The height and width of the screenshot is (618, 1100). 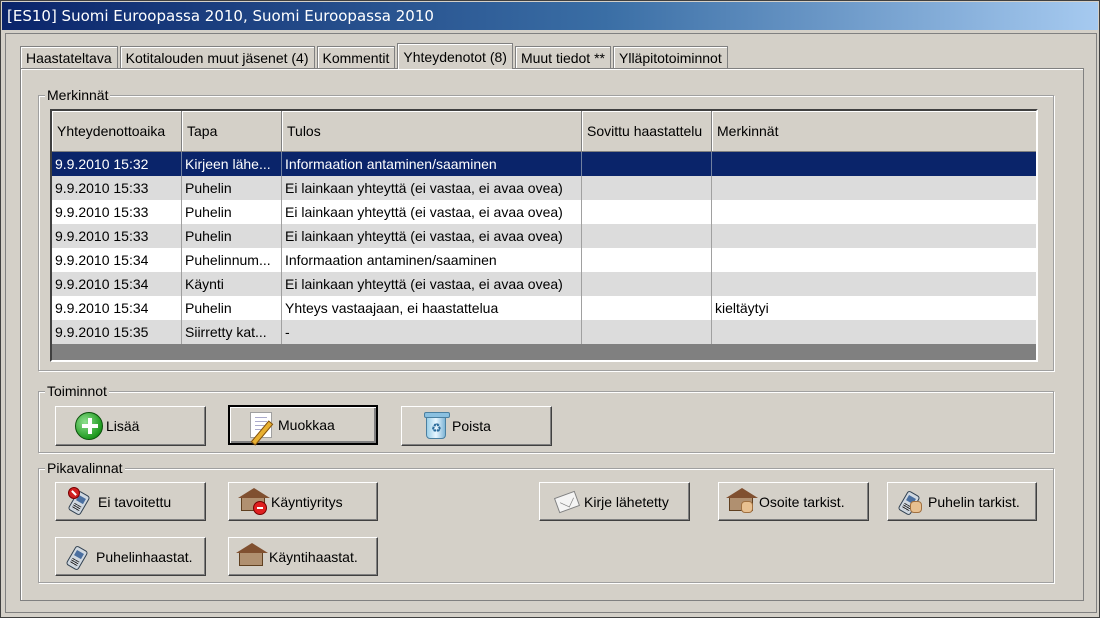 I want to click on pikavalinnat-group-label: Pikavalinnat, so click(x=85, y=468).